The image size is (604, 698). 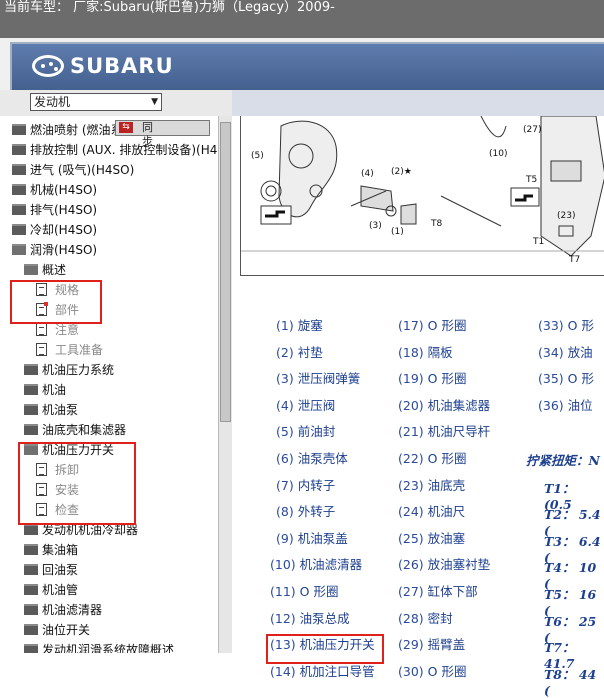 I want to click on tree-item-label: 机油, so click(x=54, y=390).